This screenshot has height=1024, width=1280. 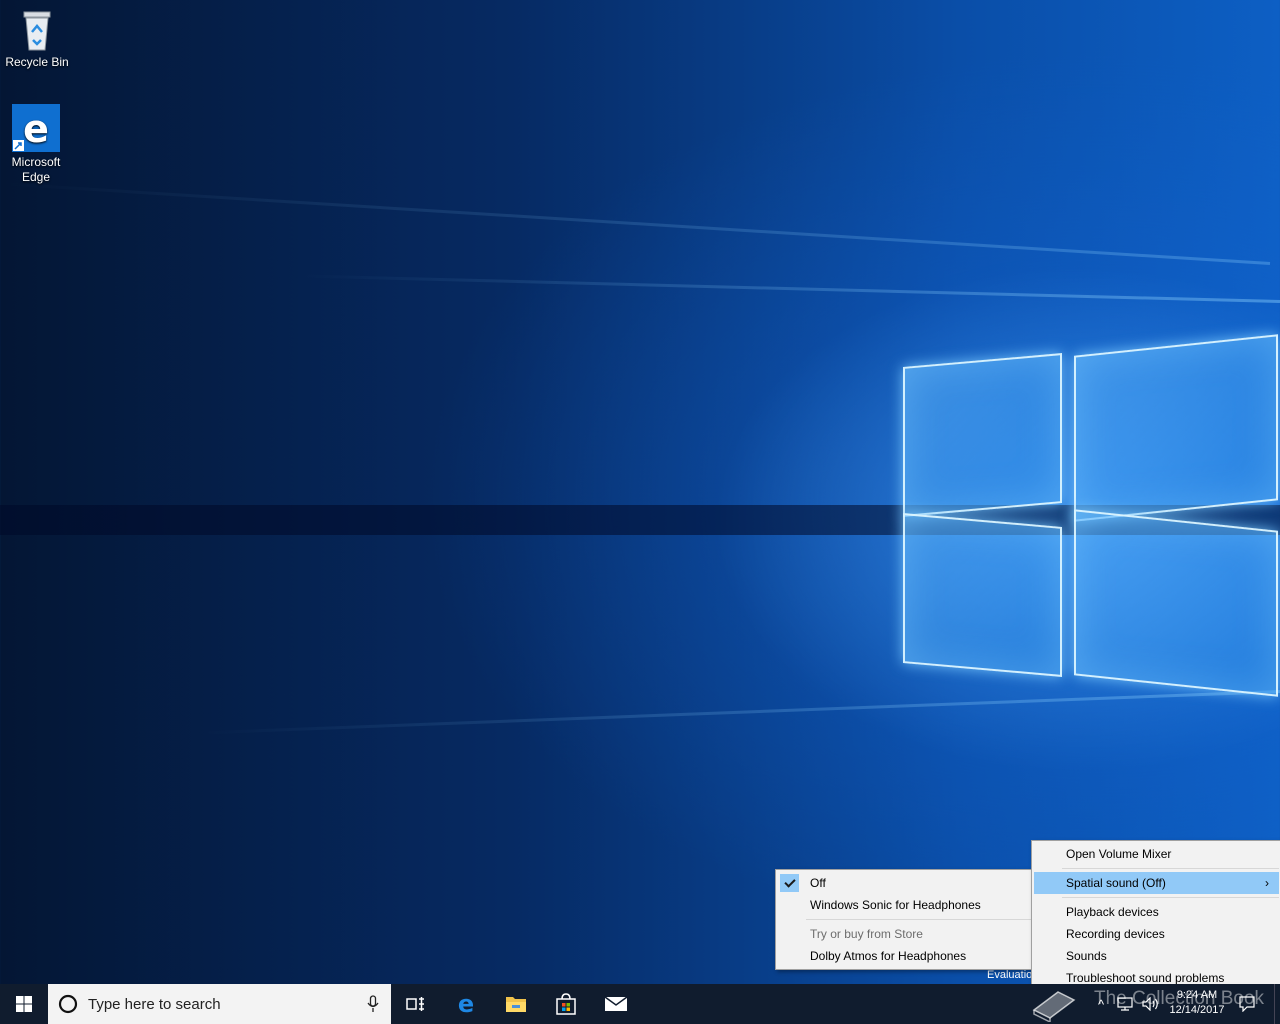 What do you see at coordinates (1176, 603) in the screenshot?
I see `window-logo-pane-br` at bounding box center [1176, 603].